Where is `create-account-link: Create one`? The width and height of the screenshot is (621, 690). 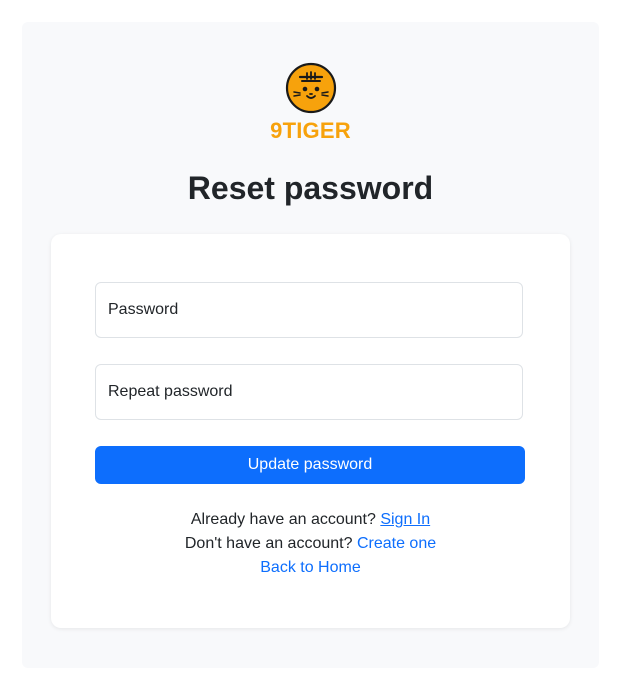 create-account-link: Create one is located at coordinates (396, 543).